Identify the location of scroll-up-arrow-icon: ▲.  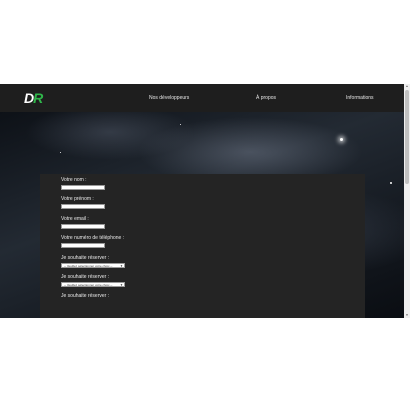
(407, 86).